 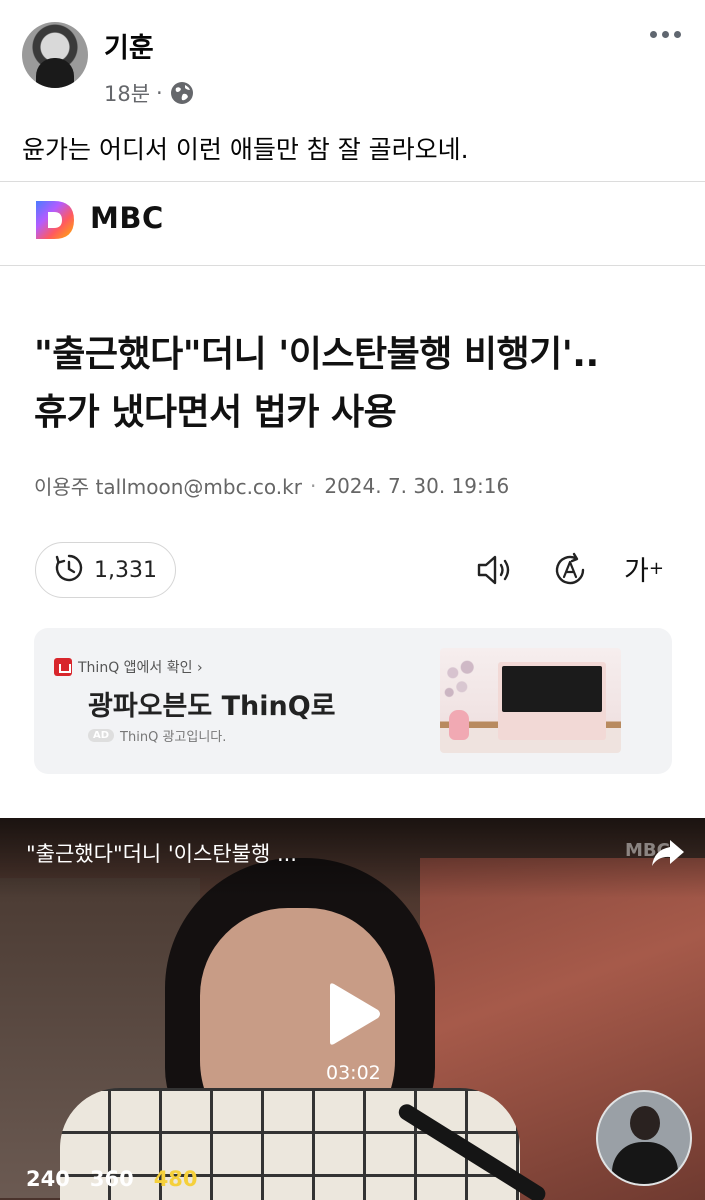 I want to click on ad-top-link: ThinQ 앱에서 확인 ›, so click(x=128, y=667).